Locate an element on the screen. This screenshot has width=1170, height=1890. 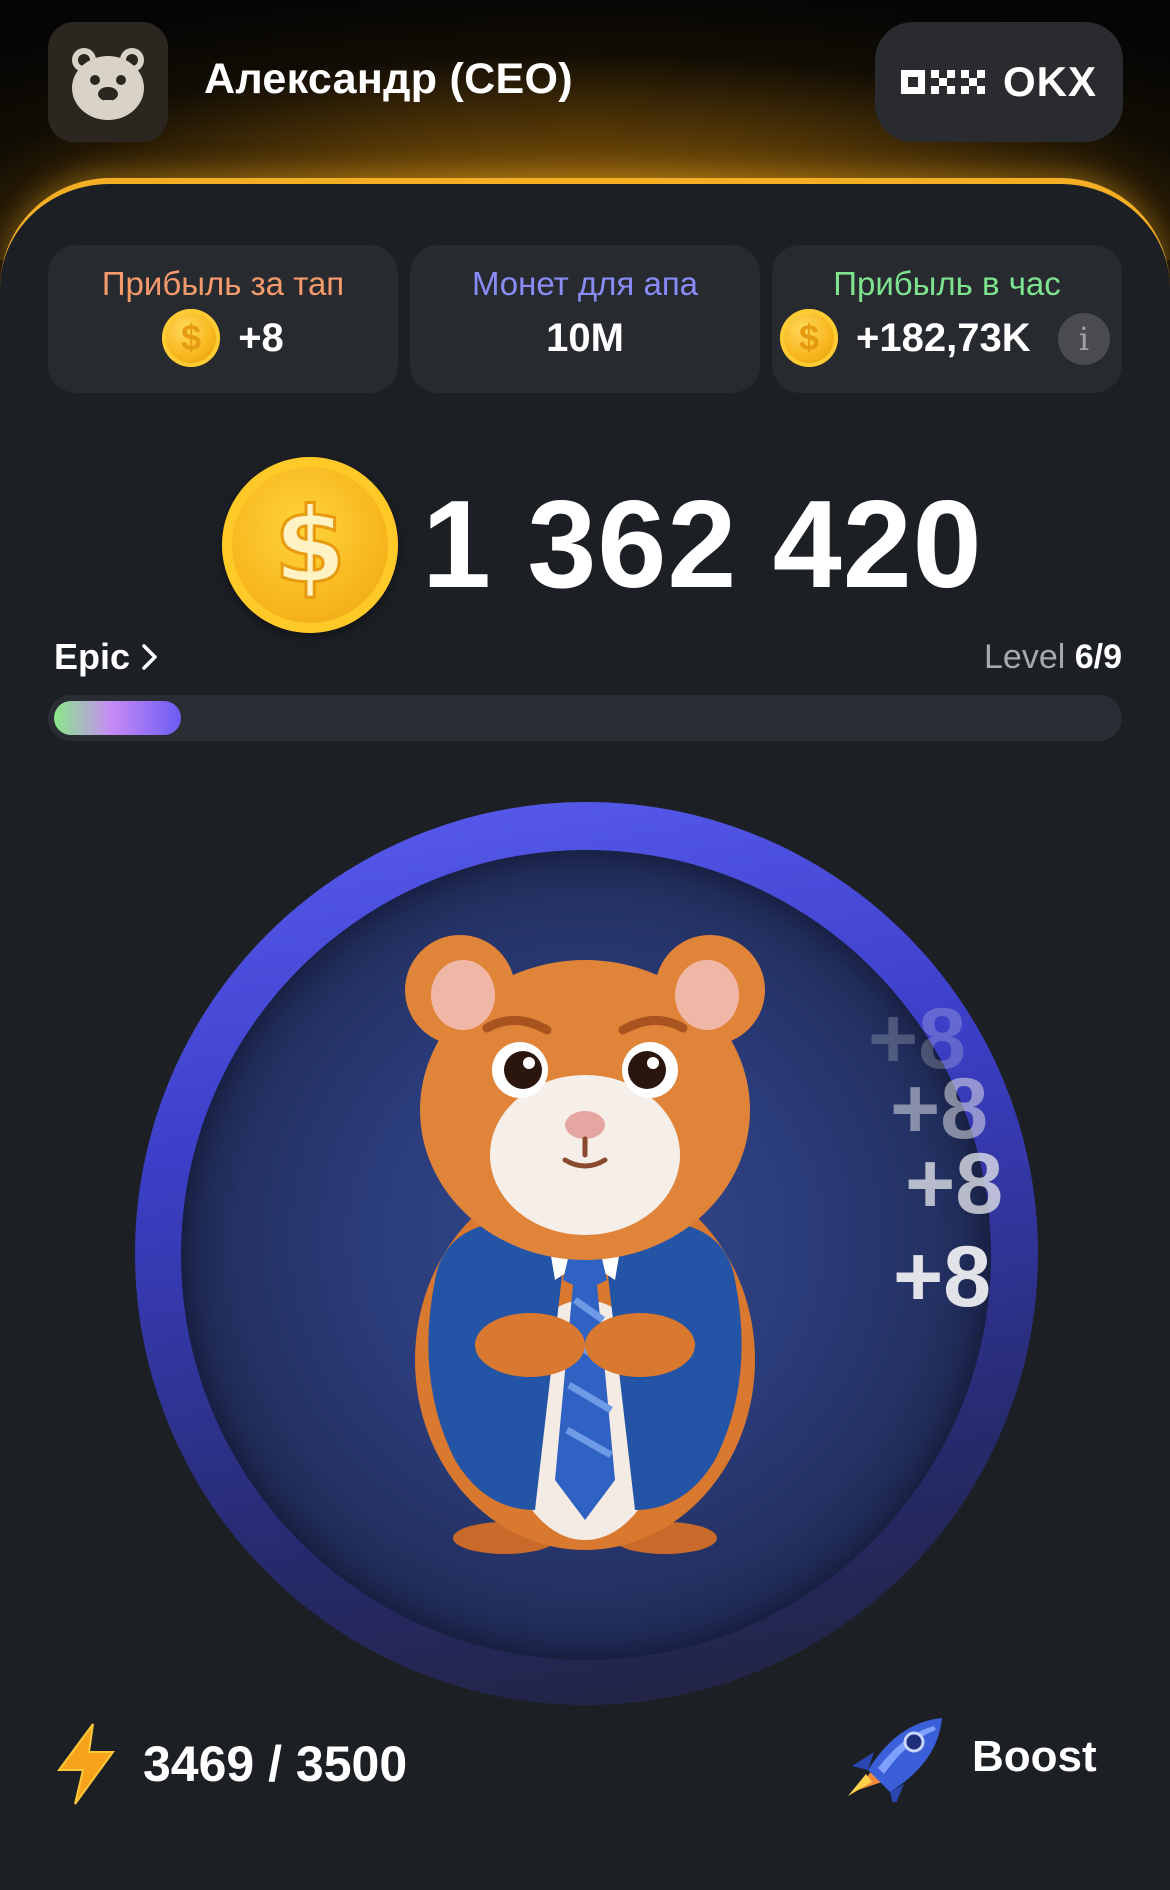
energy-meter: 3469 / 3500 is located at coordinates (231, 1764).